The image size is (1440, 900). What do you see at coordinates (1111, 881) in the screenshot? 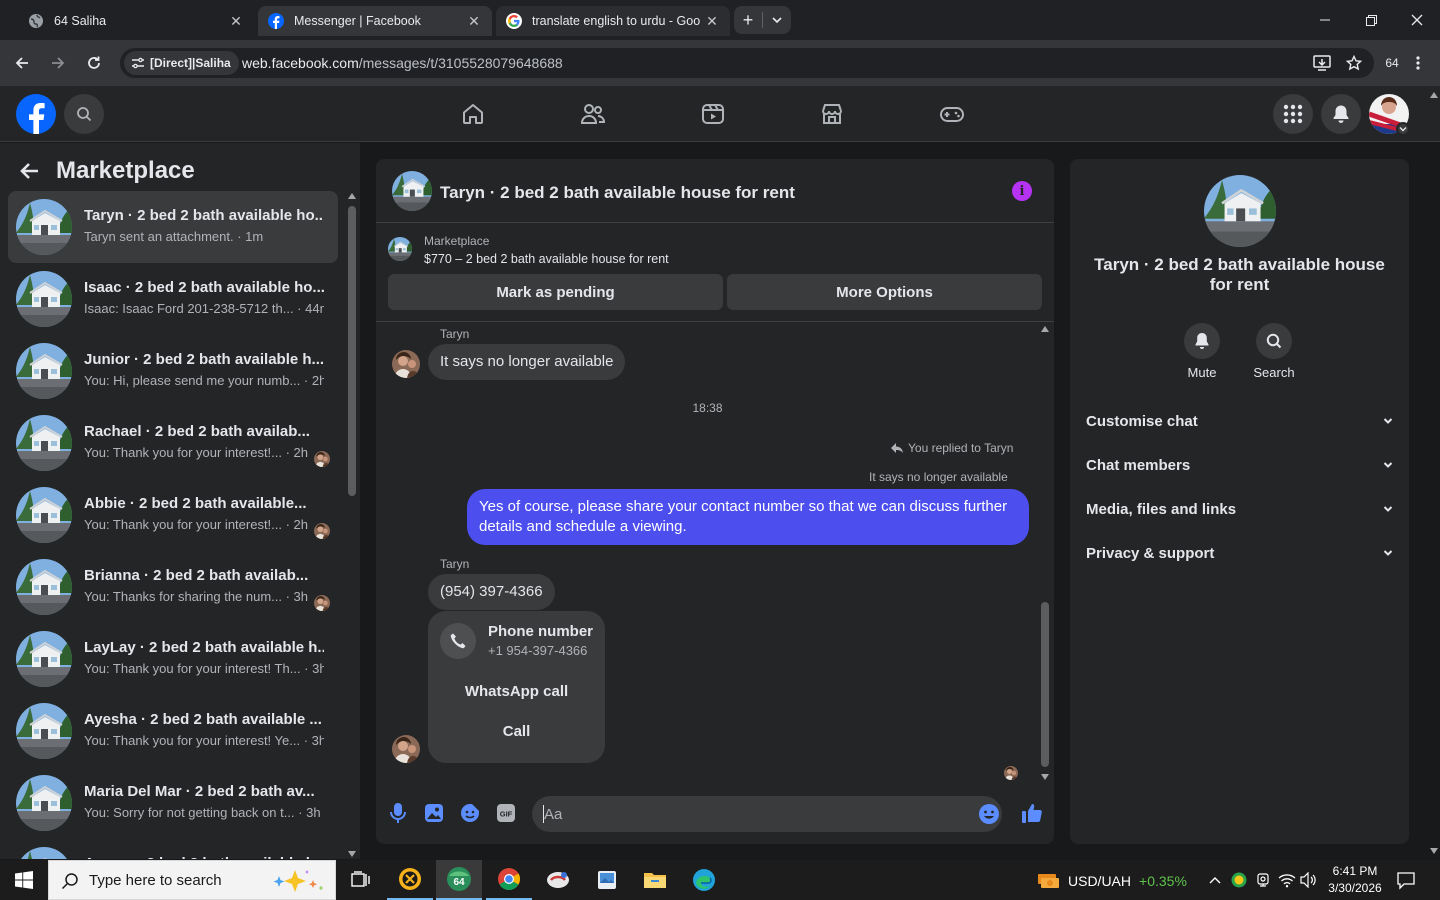
I see `currency-ticker-widget: USD/UAH +0.35%` at bounding box center [1111, 881].